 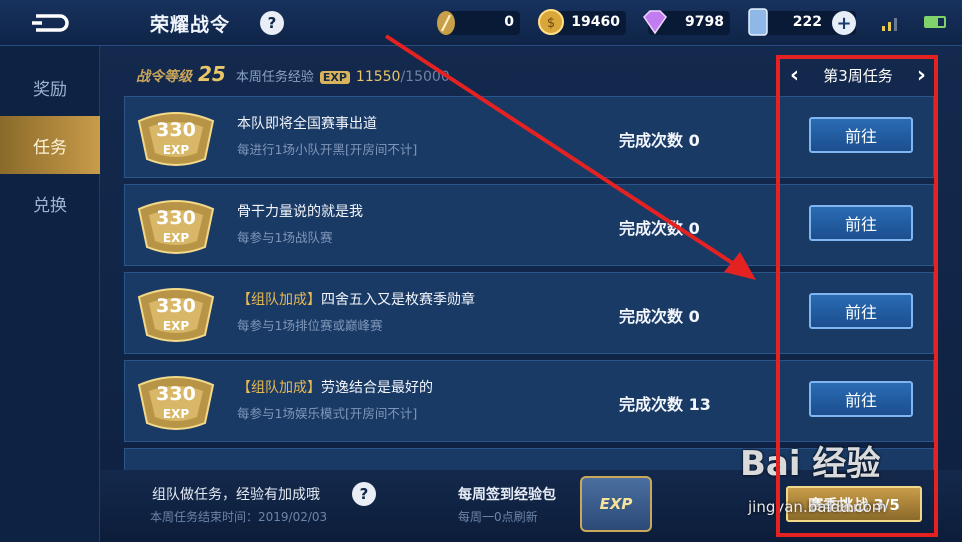 What do you see at coordinates (236, 495) in the screenshot?
I see `team-tip: 组队做任务，经验有加成哦` at bounding box center [236, 495].